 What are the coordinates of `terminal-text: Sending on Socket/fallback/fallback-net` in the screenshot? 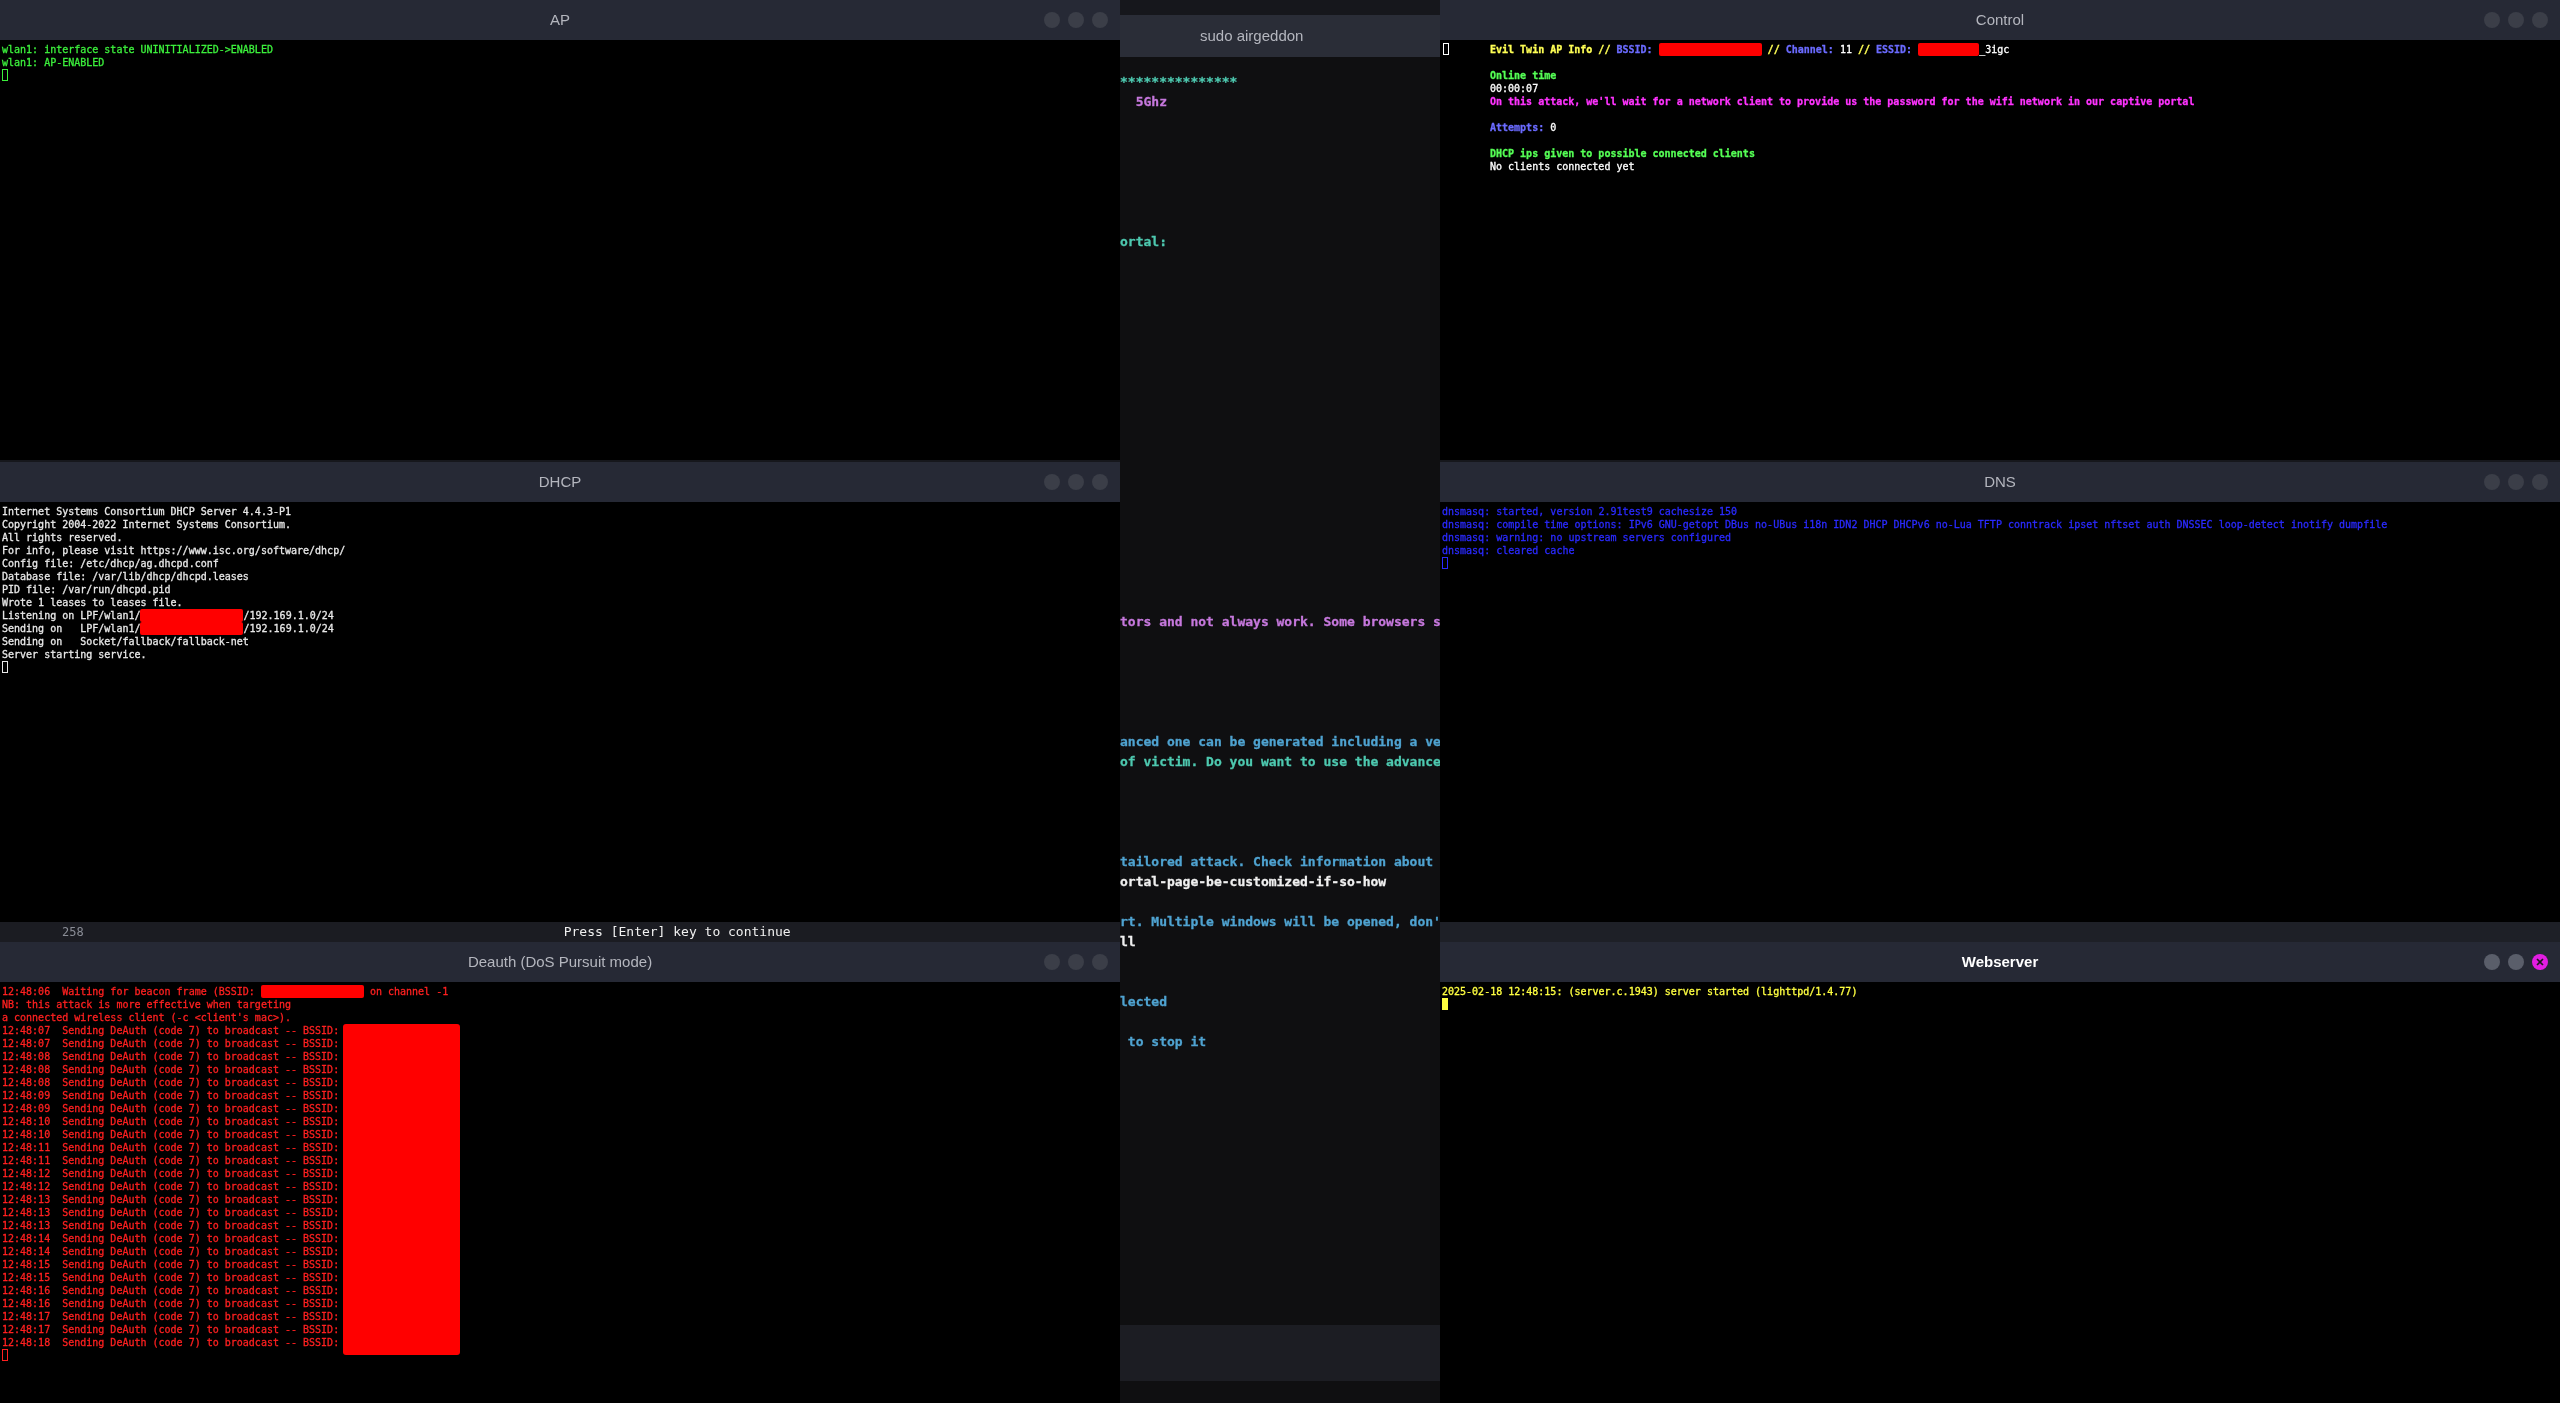 It's located at (125, 641).